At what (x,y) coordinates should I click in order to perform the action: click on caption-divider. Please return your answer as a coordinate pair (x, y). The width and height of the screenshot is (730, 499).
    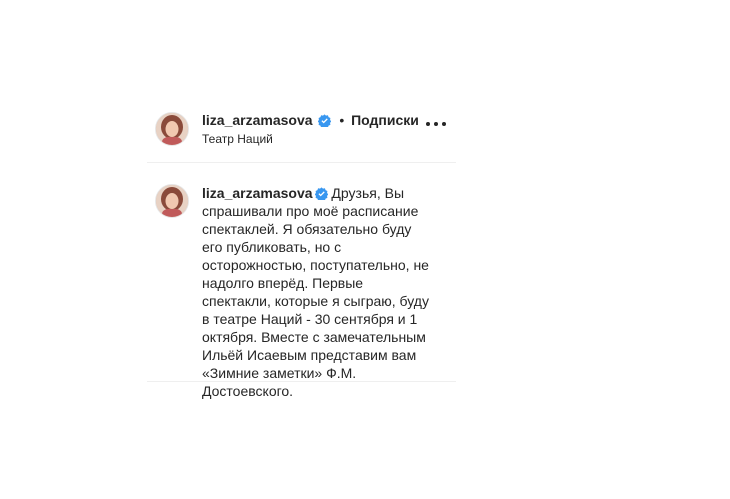
    Looking at the image, I should click on (301, 381).